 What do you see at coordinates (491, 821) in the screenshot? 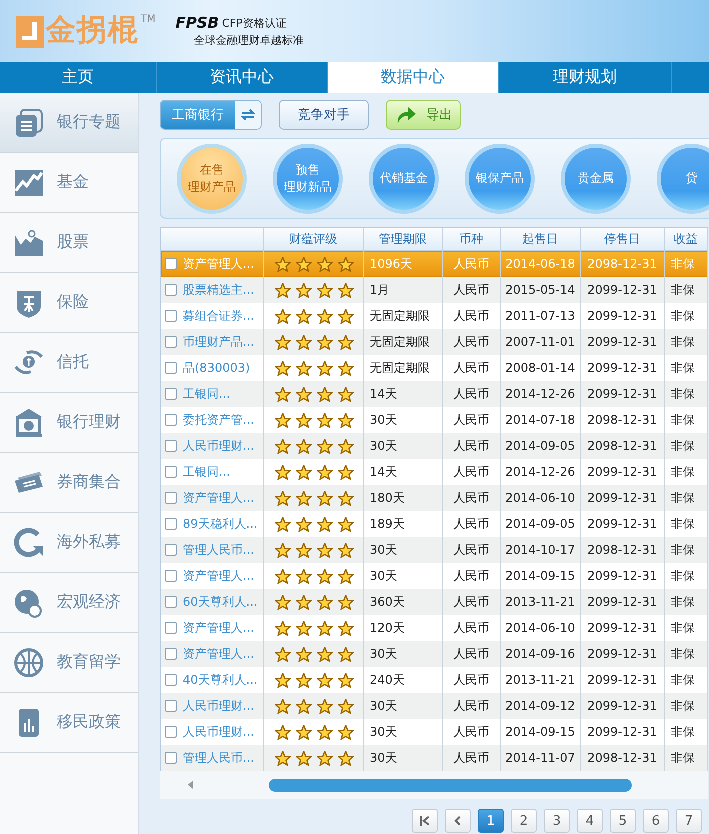
I see `page-button: 1` at bounding box center [491, 821].